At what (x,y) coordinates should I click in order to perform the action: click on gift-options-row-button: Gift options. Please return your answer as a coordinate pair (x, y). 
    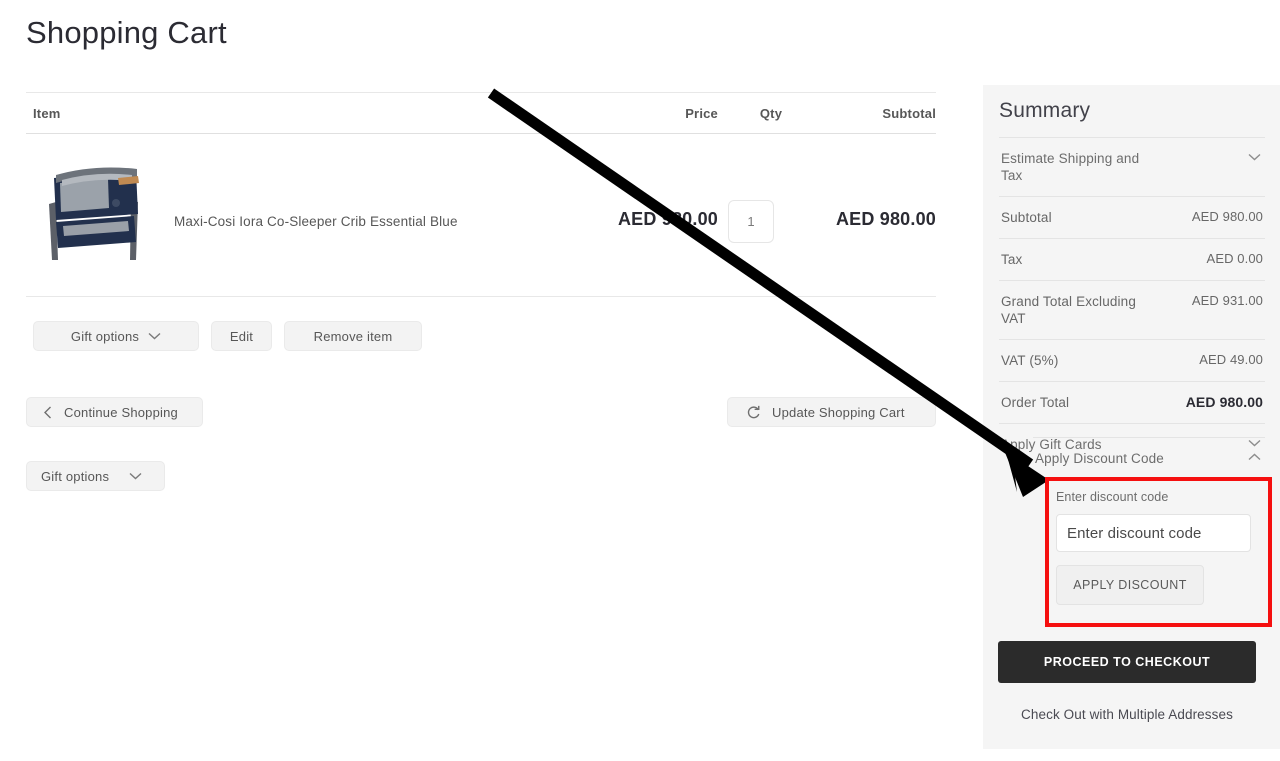
    Looking at the image, I should click on (116, 336).